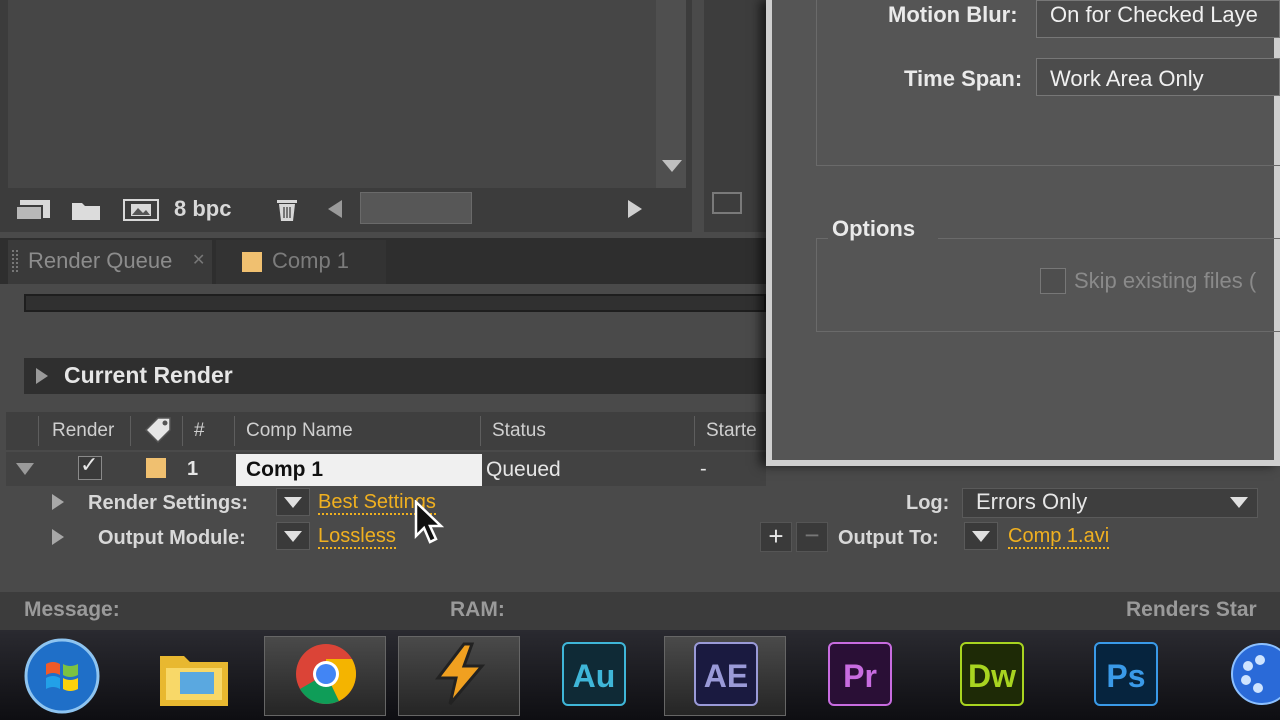 The height and width of the screenshot is (720, 1280). Describe the element at coordinates (519, 431) in the screenshot. I see `column-header-status: Status` at that location.